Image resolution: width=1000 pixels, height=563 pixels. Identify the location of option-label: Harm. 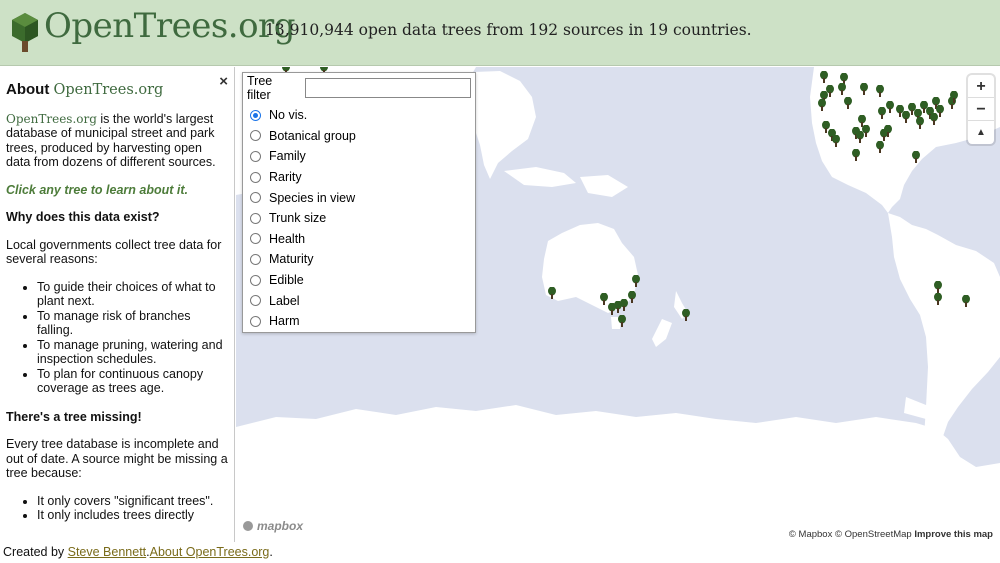
(284, 321).